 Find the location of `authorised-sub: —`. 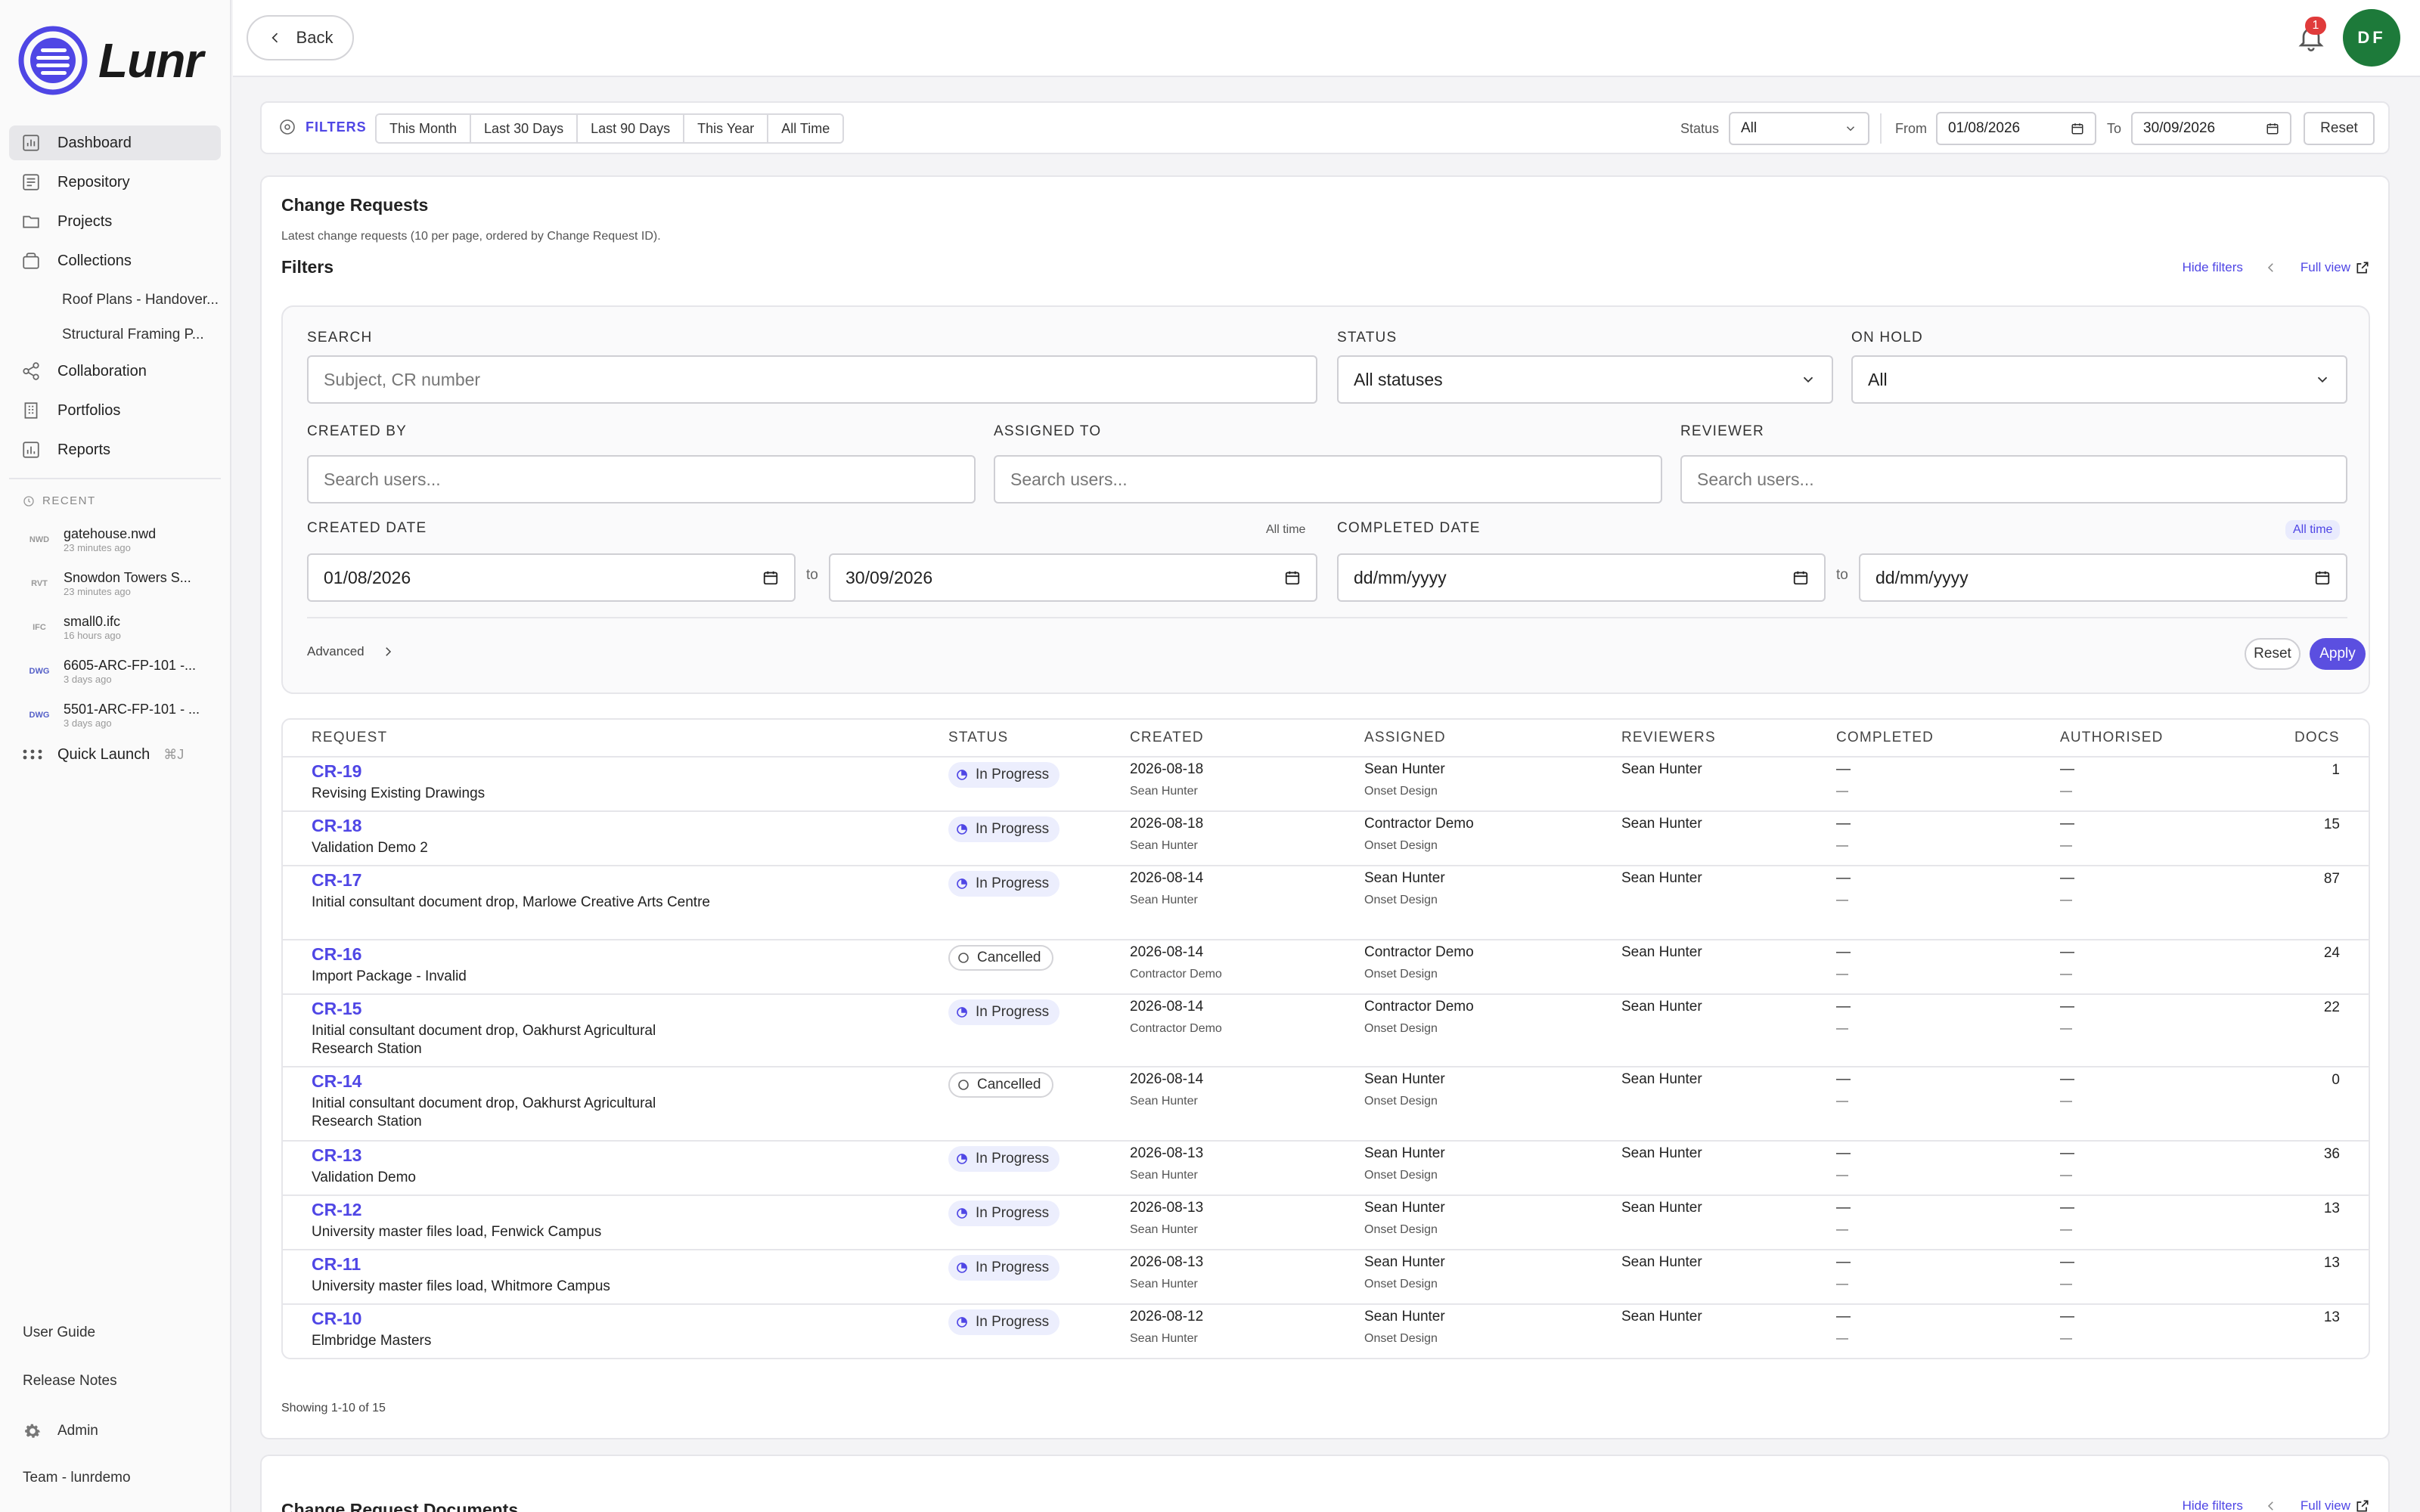

authorised-sub: — is located at coordinates (2066, 900).